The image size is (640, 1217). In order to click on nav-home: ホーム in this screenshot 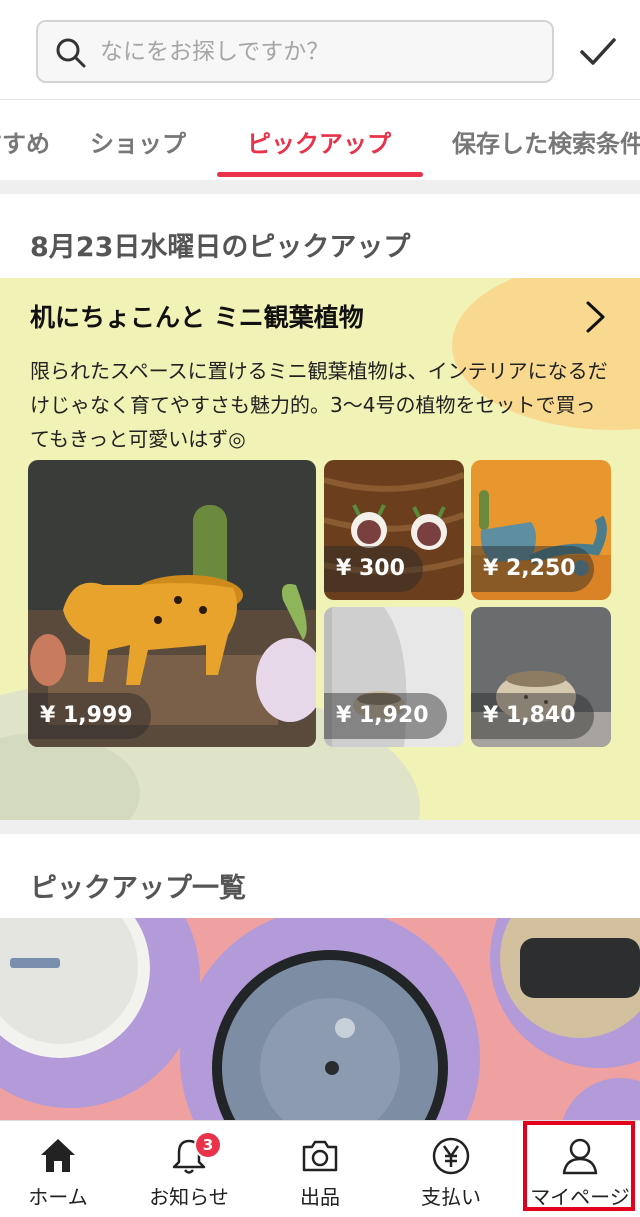, I will do `click(61, 1169)`.